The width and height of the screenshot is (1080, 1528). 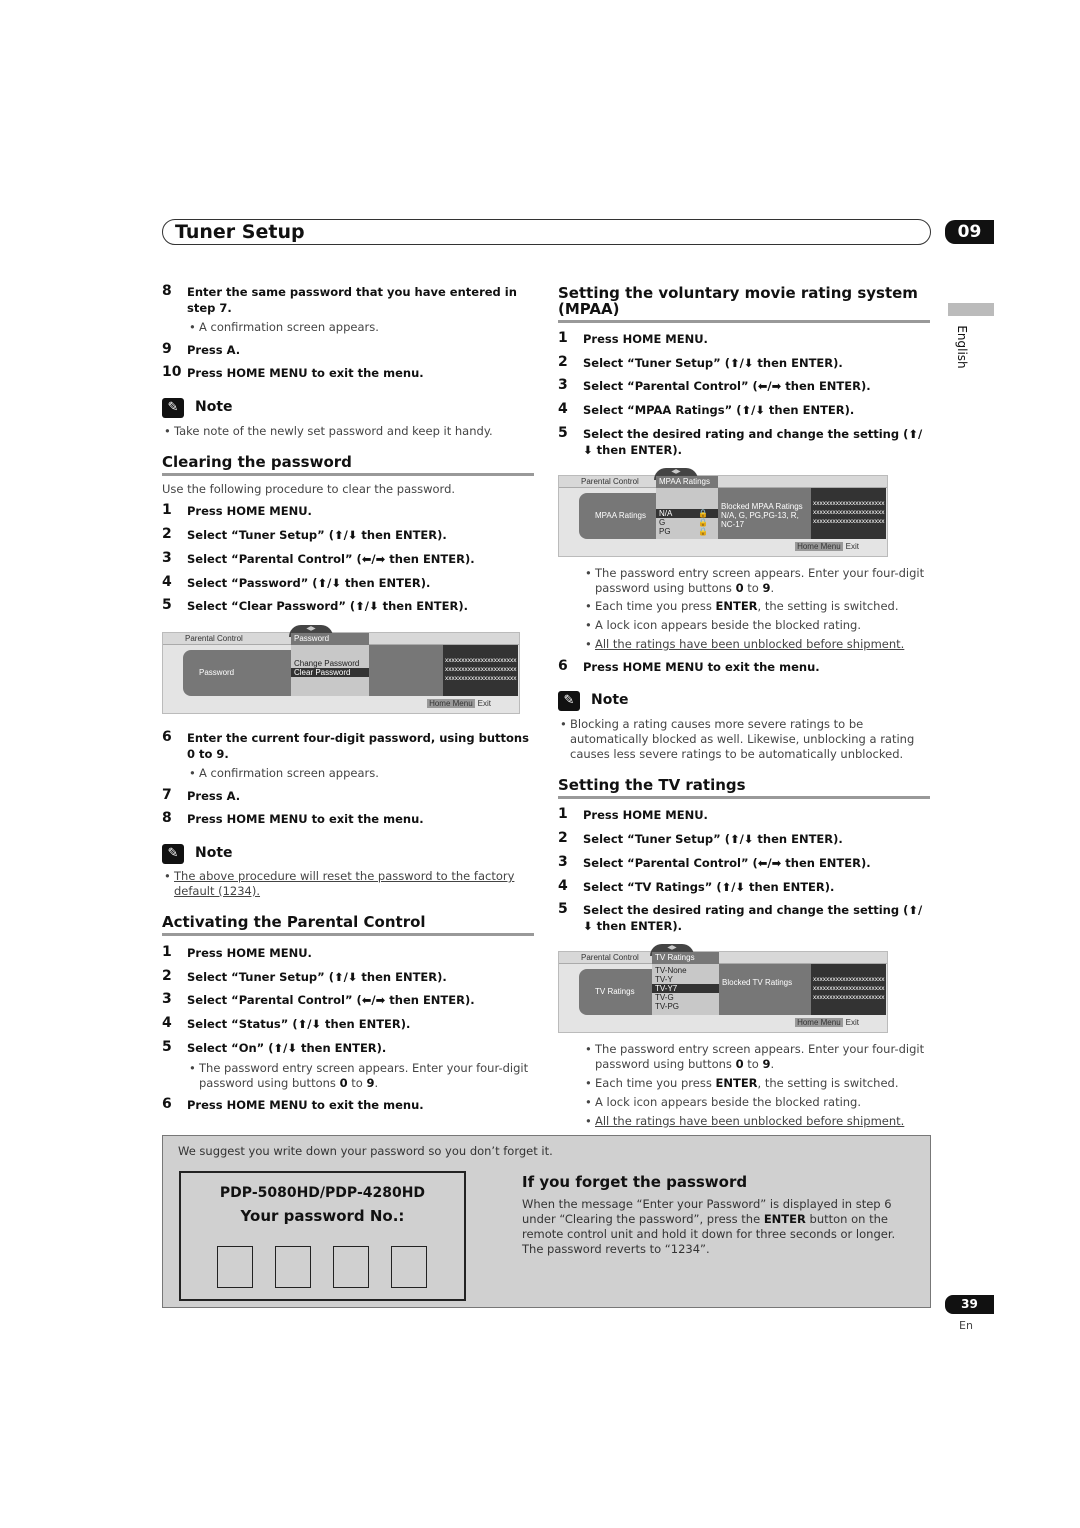 What do you see at coordinates (348, 350) in the screenshot?
I see `step: 9 Press A.` at bounding box center [348, 350].